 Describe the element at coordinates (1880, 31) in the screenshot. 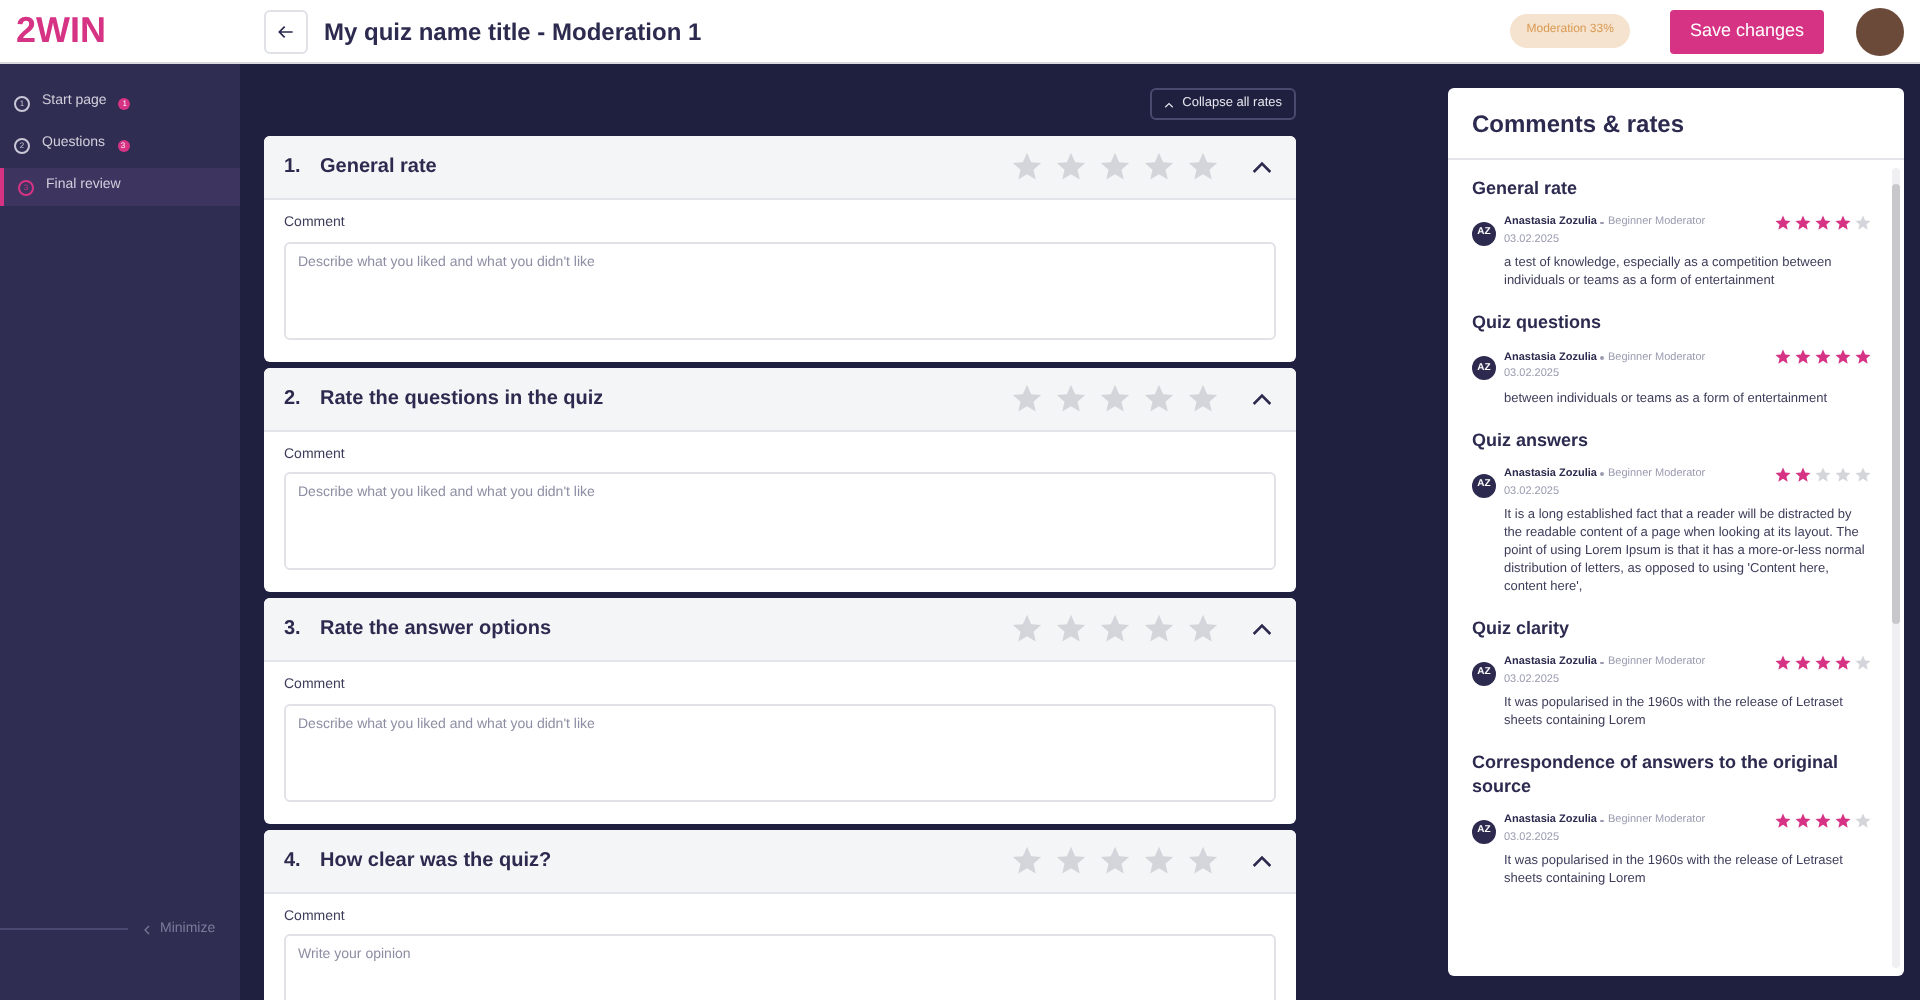

I see `avatar` at that location.